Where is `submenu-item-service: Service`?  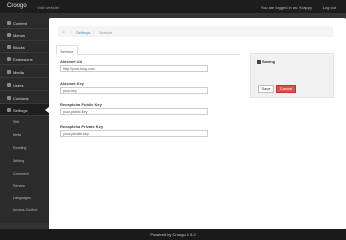
submenu-item-service: Service is located at coordinates (24, 186).